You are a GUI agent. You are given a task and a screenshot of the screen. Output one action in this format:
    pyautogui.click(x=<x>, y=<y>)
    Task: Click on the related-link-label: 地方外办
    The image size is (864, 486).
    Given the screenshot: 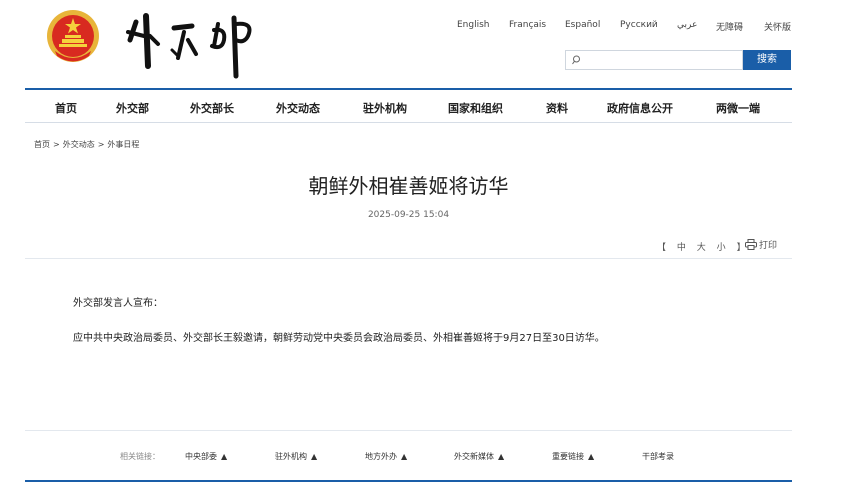 What is the action you would take?
    pyautogui.click(x=381, y=456)
    